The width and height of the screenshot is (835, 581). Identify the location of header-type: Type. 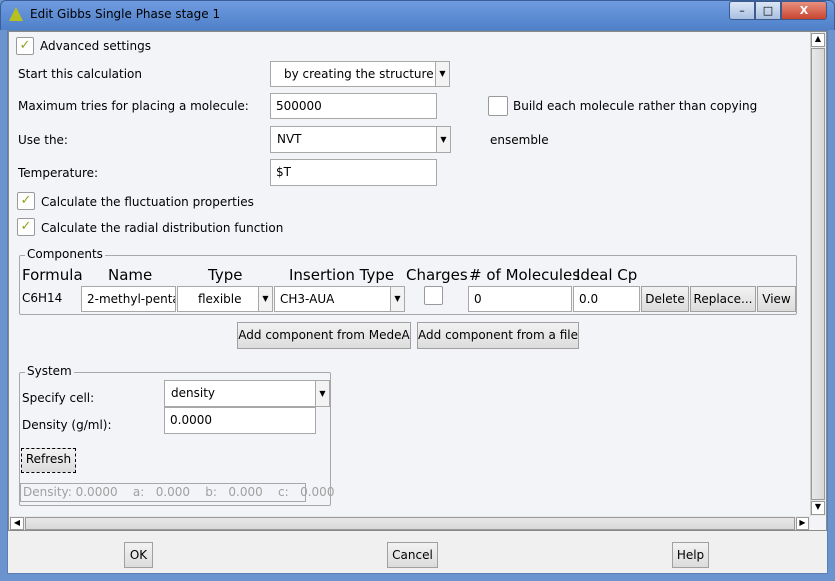
(225, 275).